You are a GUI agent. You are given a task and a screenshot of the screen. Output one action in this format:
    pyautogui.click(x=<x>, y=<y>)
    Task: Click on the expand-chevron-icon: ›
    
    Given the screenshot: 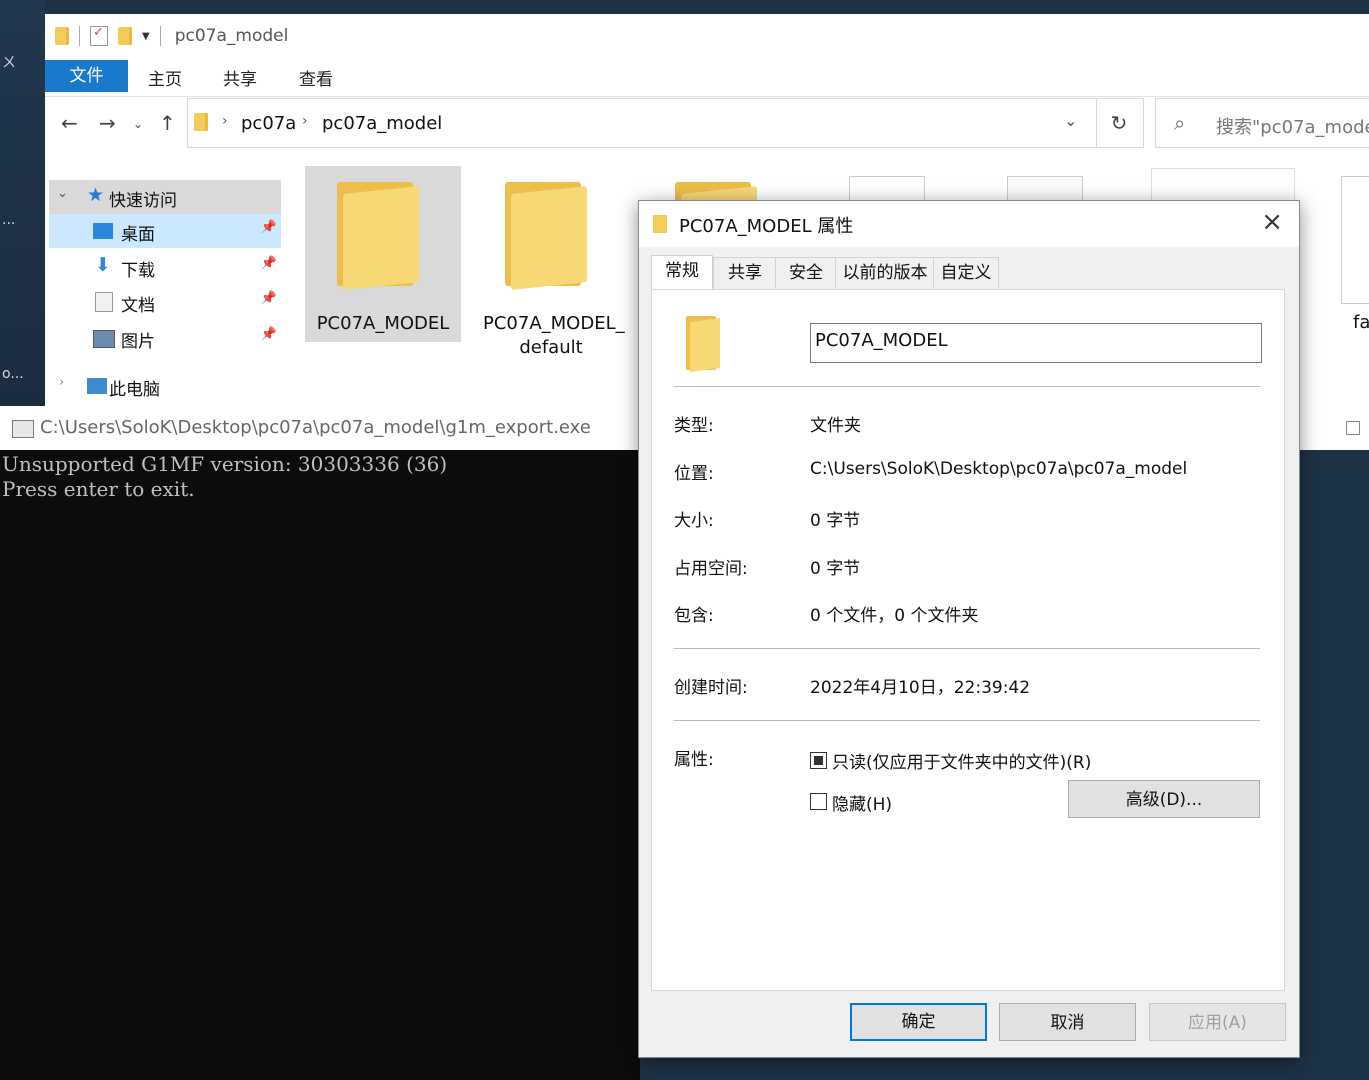 What is the action you would take?
    pyautogui.click(x=61, y=382)
    